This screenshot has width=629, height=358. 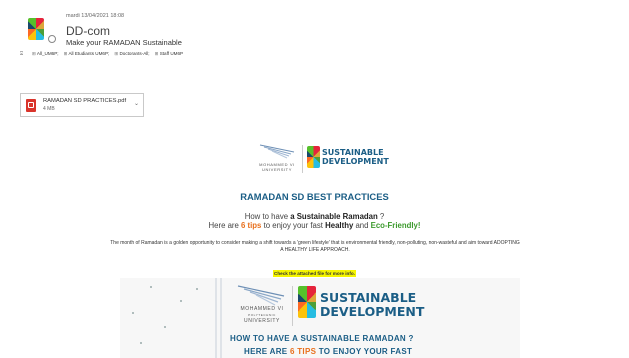 I want to click on banner-sd-logo-icon, so click(x=307, y=302).